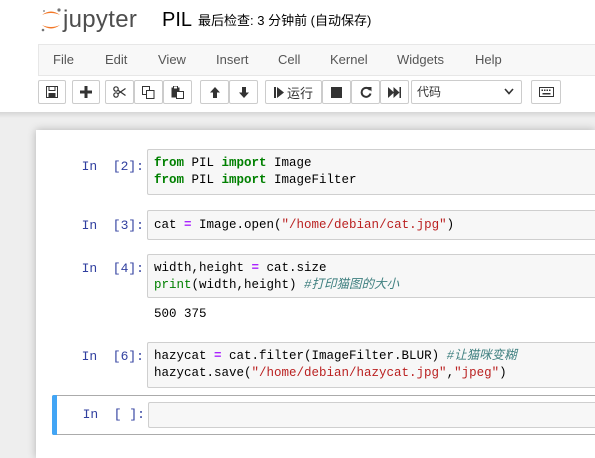 The image size is (595, 458). I want to click on cell-prompt: In [ ]:, so click(113, 414).